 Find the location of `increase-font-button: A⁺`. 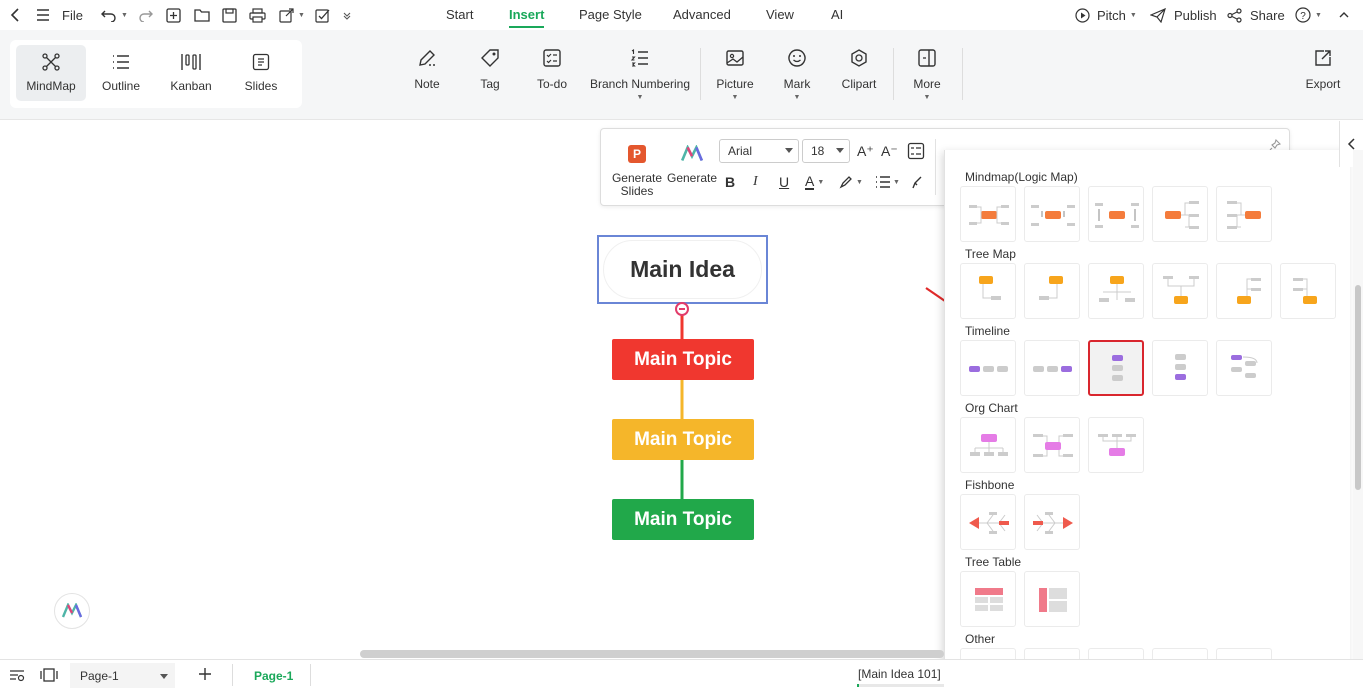

increase-font-button: A⁺ is located at coordinates (865, 151).